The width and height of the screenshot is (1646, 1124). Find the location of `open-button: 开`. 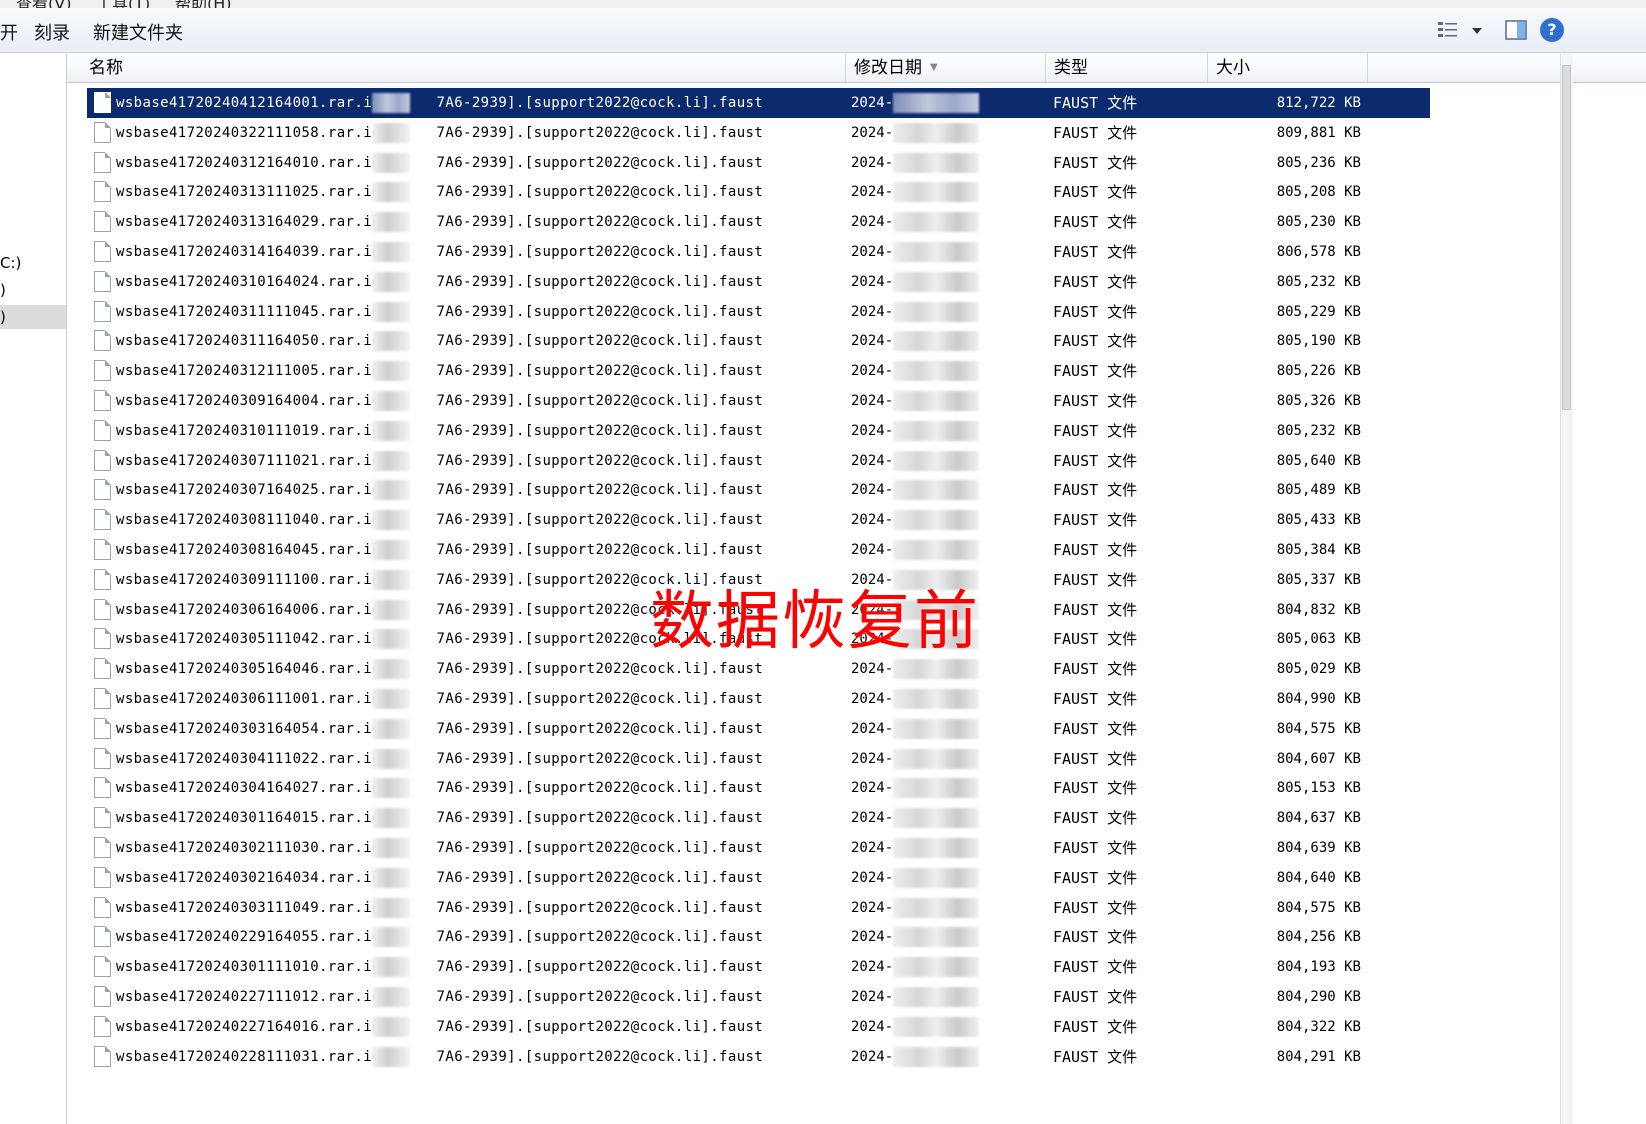

open-button: 开 is located at coordinates (9, 32).